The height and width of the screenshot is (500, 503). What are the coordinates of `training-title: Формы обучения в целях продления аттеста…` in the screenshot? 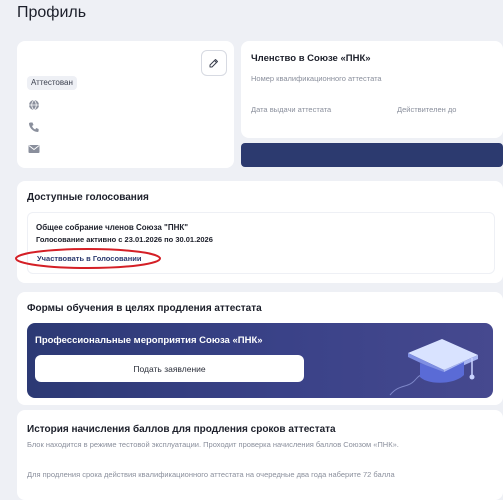 It's located at (144, 308).